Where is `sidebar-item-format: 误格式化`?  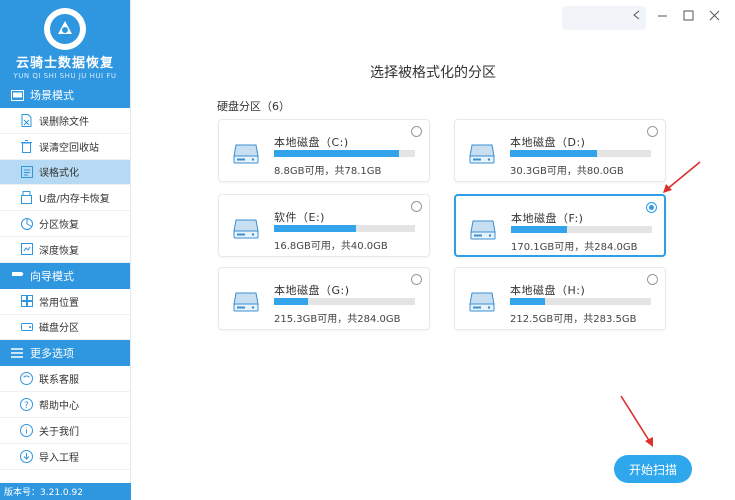
sidebar-item-format: 误格式化 is located at coordinates (65, 172).